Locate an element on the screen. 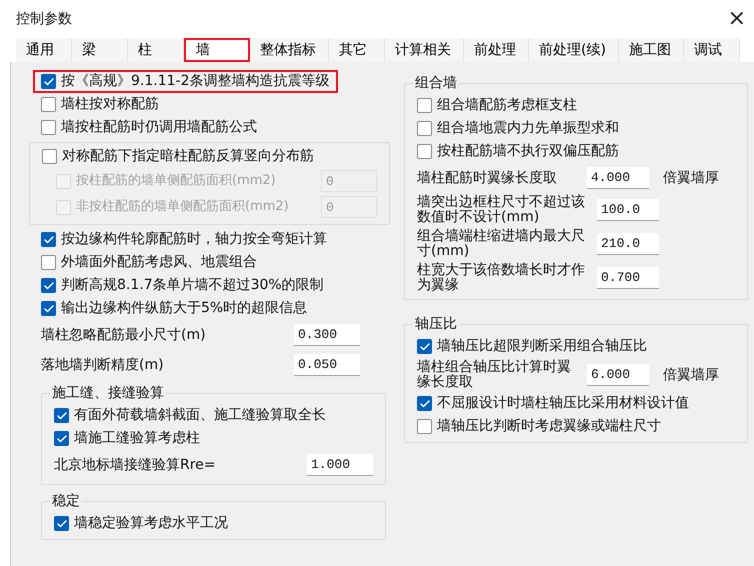 This screenshot has height=566, width=754. checkbox-label: 判断高规8.1.7条单片墙不超过30%的限制 is located at coordinates (192, 285).